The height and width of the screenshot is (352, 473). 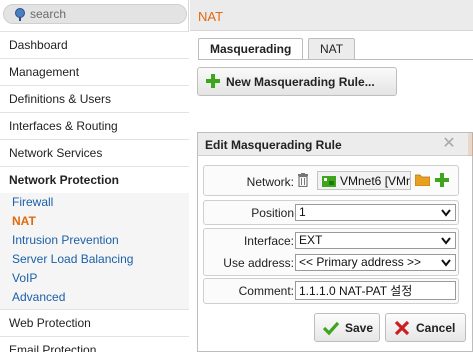 I want to click on close-icon: ✕, so click(x=449, y=144).